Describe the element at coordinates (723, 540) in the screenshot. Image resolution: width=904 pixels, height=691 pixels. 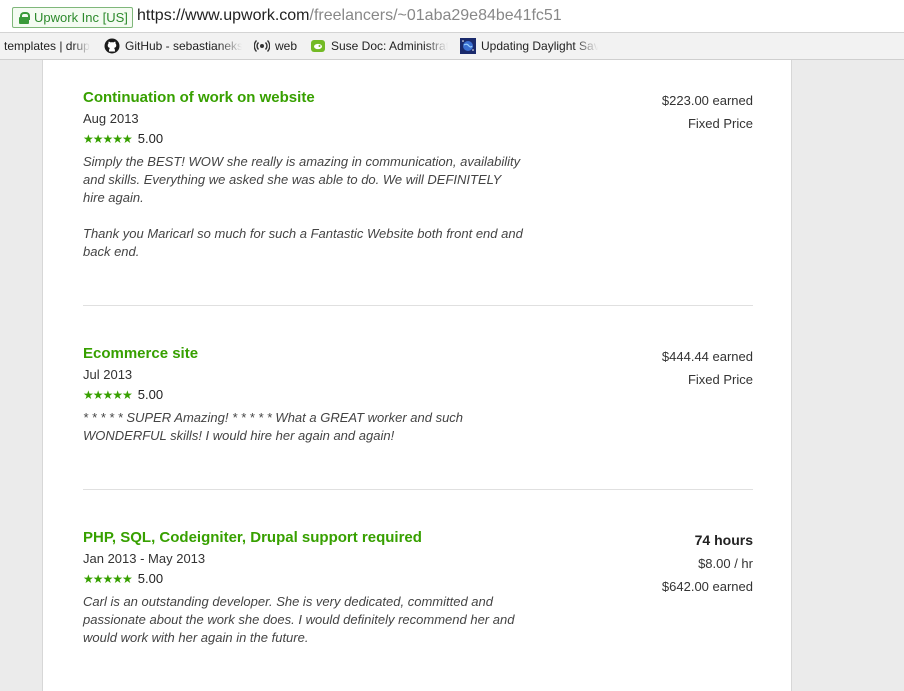
I see `hours-worked: 74 hours` at that location.